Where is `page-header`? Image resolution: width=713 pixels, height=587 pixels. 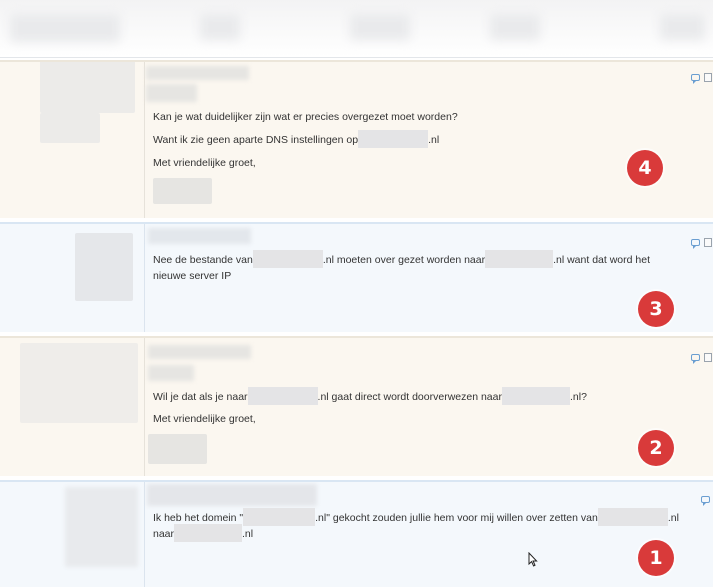
page-header is located at coordinates (356, 29).